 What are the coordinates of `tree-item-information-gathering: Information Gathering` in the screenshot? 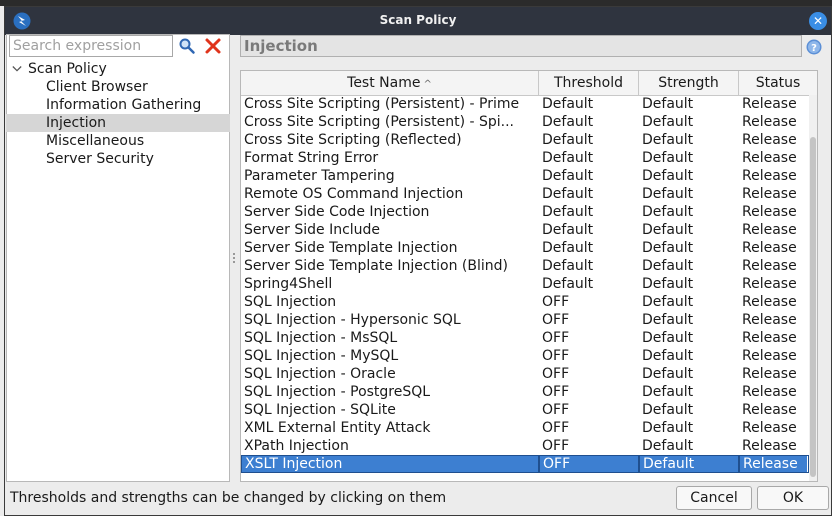 It's located at (118, 105).